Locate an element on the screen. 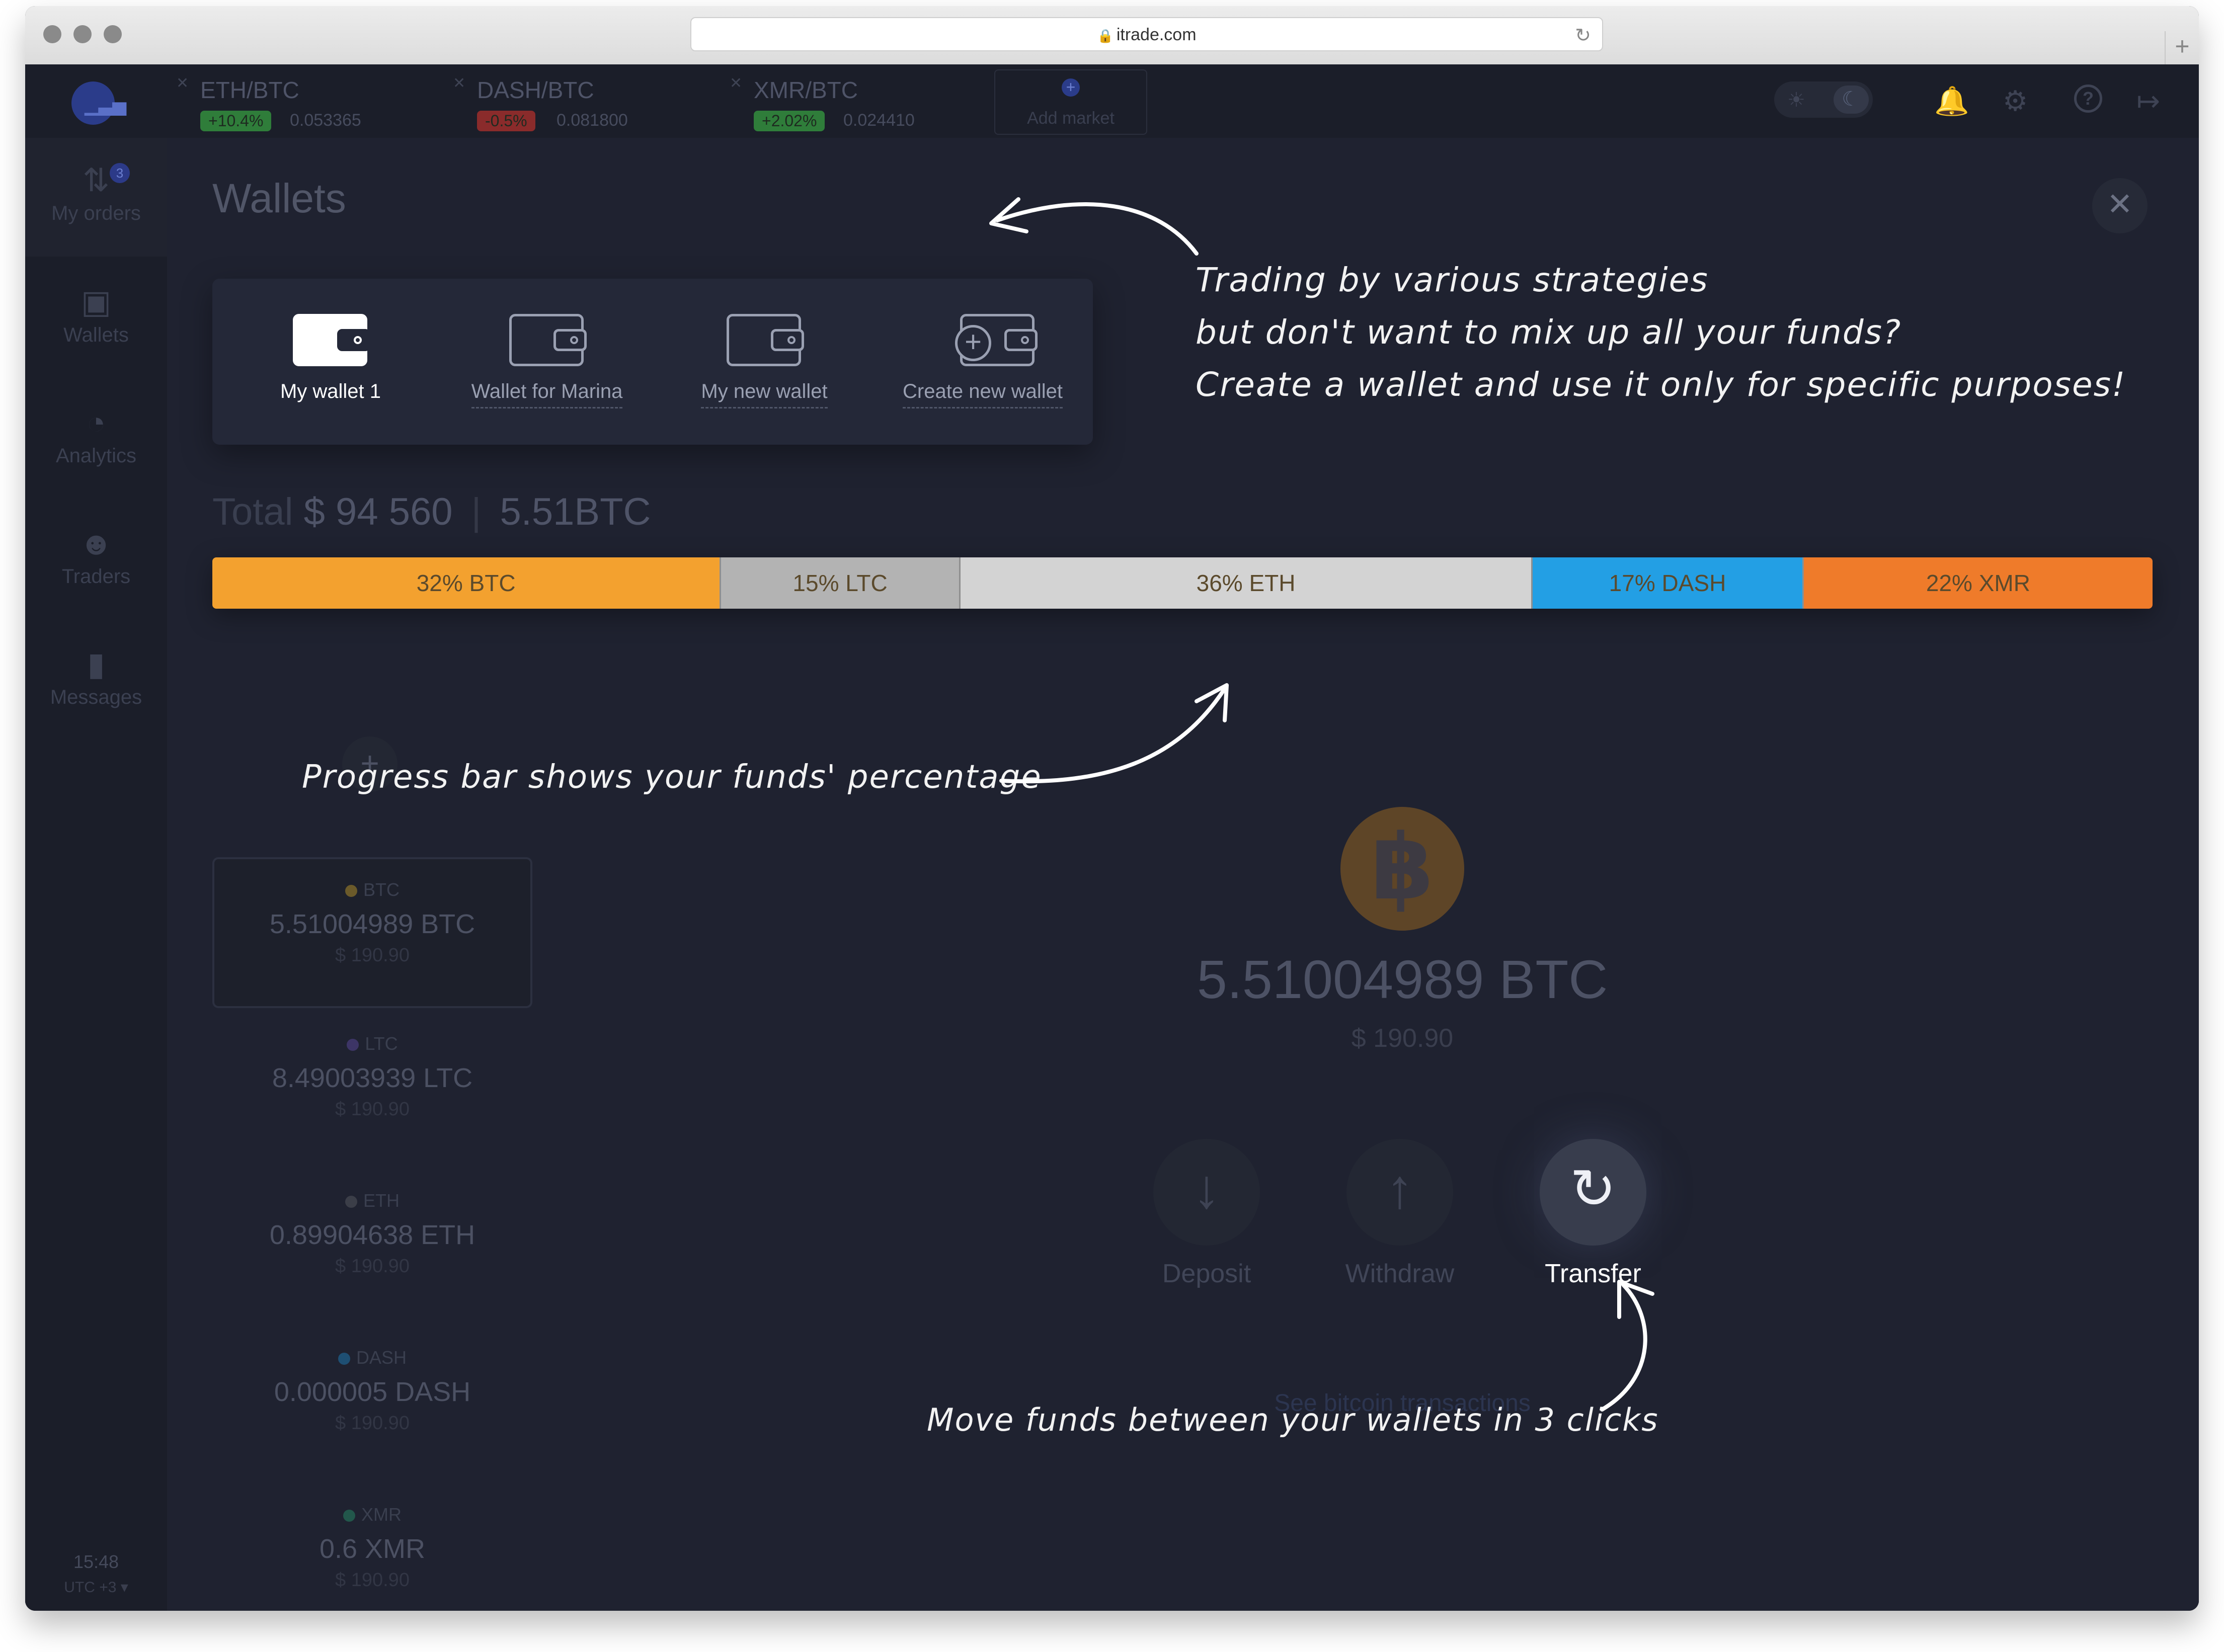 The image size is (2224, 1652). arrow-to-transfer is located at coordinates (1623, 1347).